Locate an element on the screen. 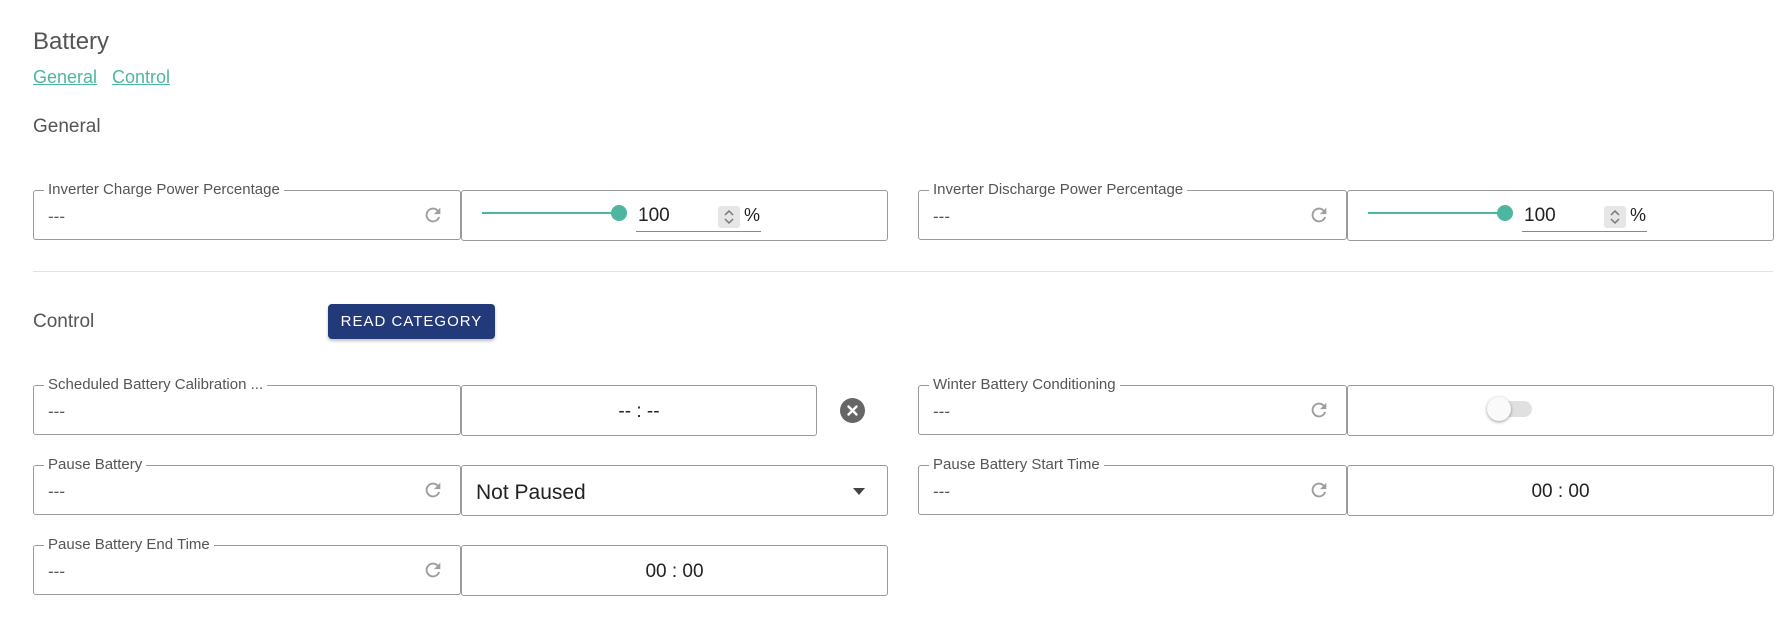 Image resolution: width=1788 pixels, height=640 pixels. winter-conditioning-value: --- is located at coordinates (941, 411).